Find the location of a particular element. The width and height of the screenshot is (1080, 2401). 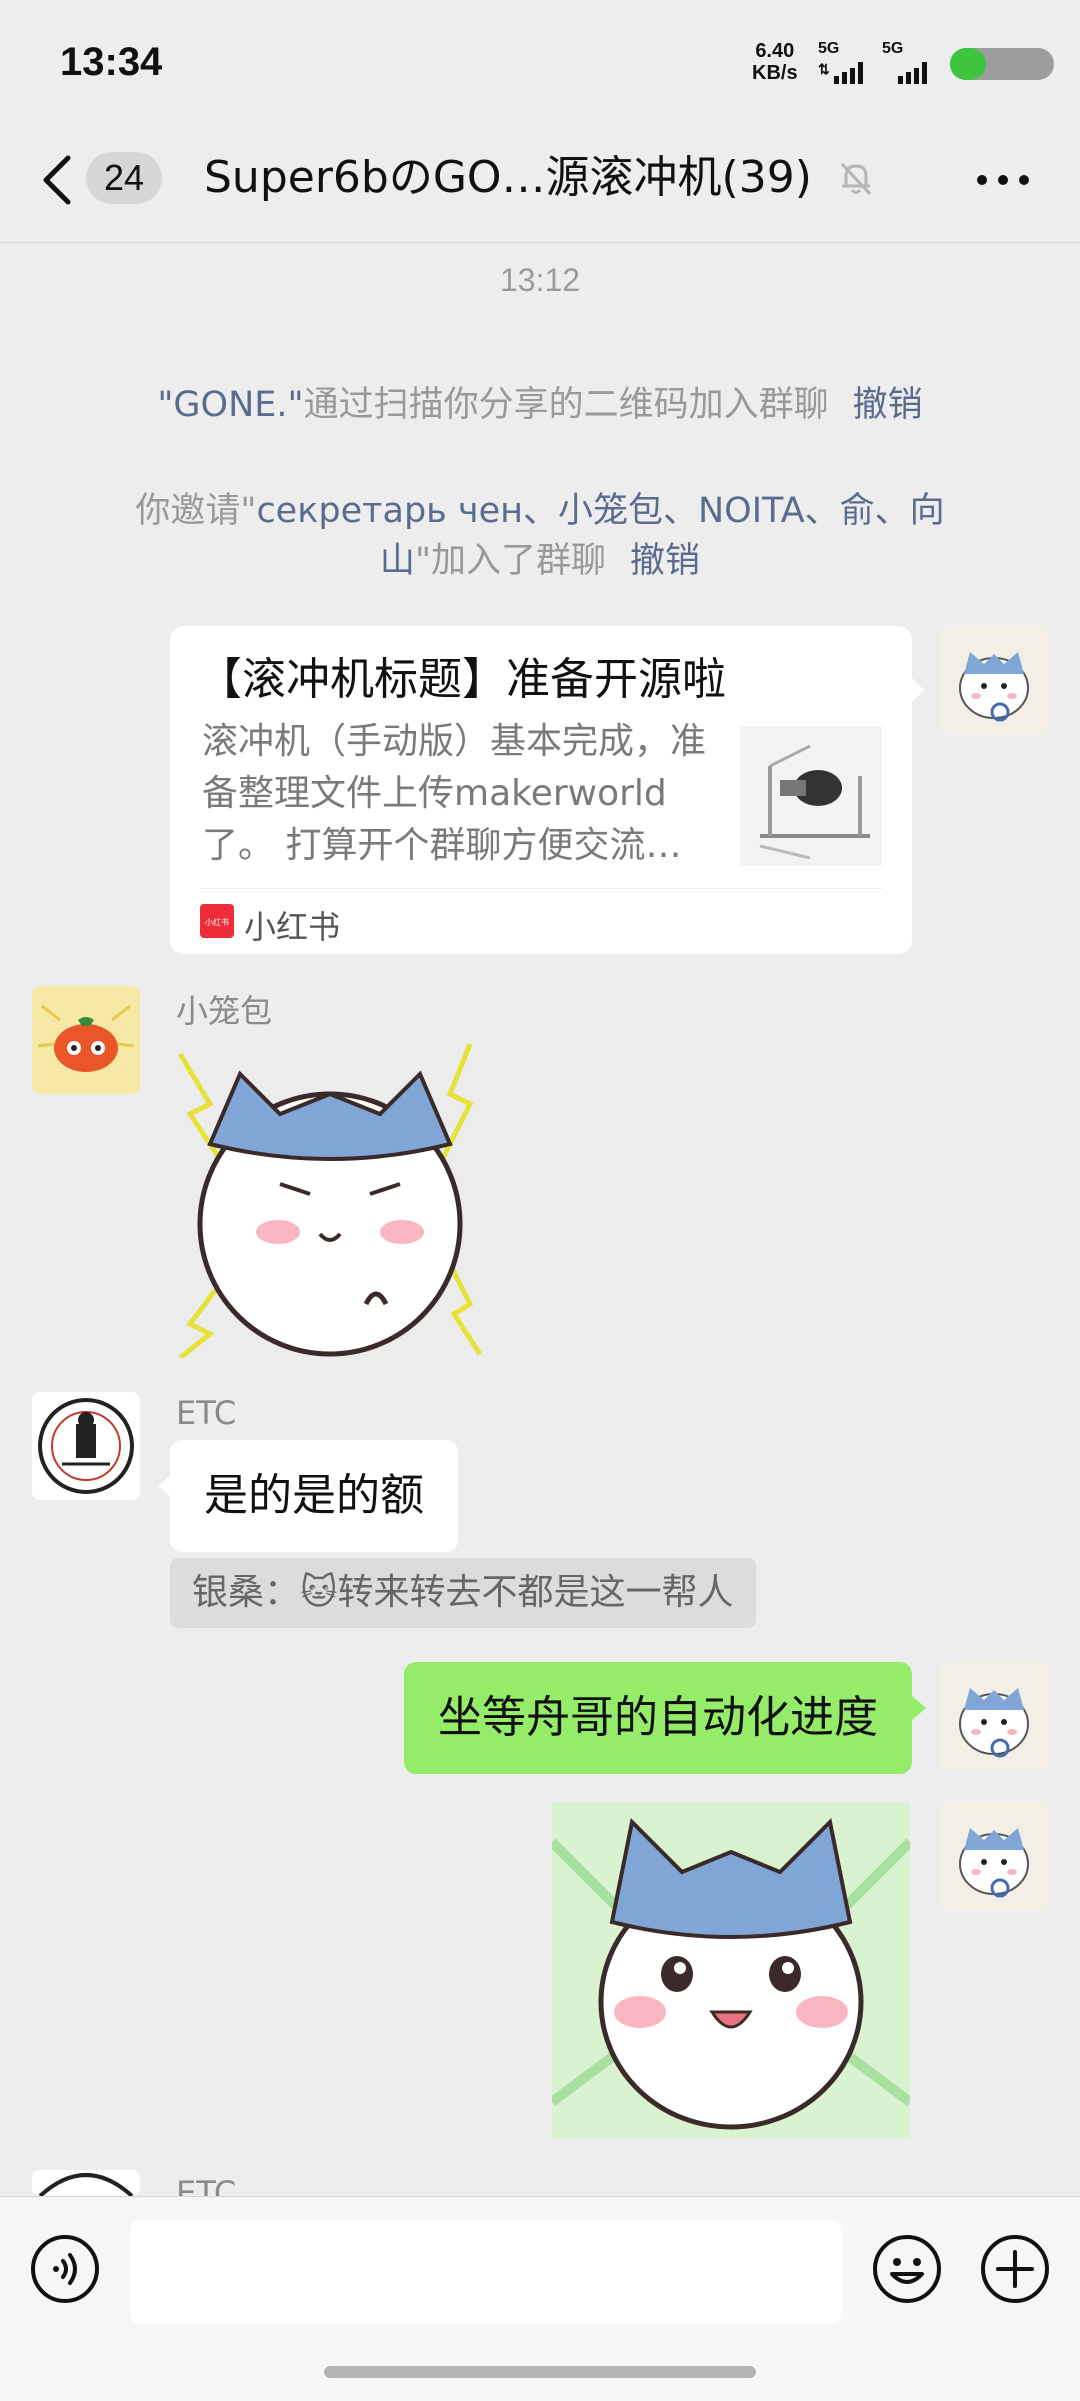

signal-bars-icon is located at coordinates (912, 73).